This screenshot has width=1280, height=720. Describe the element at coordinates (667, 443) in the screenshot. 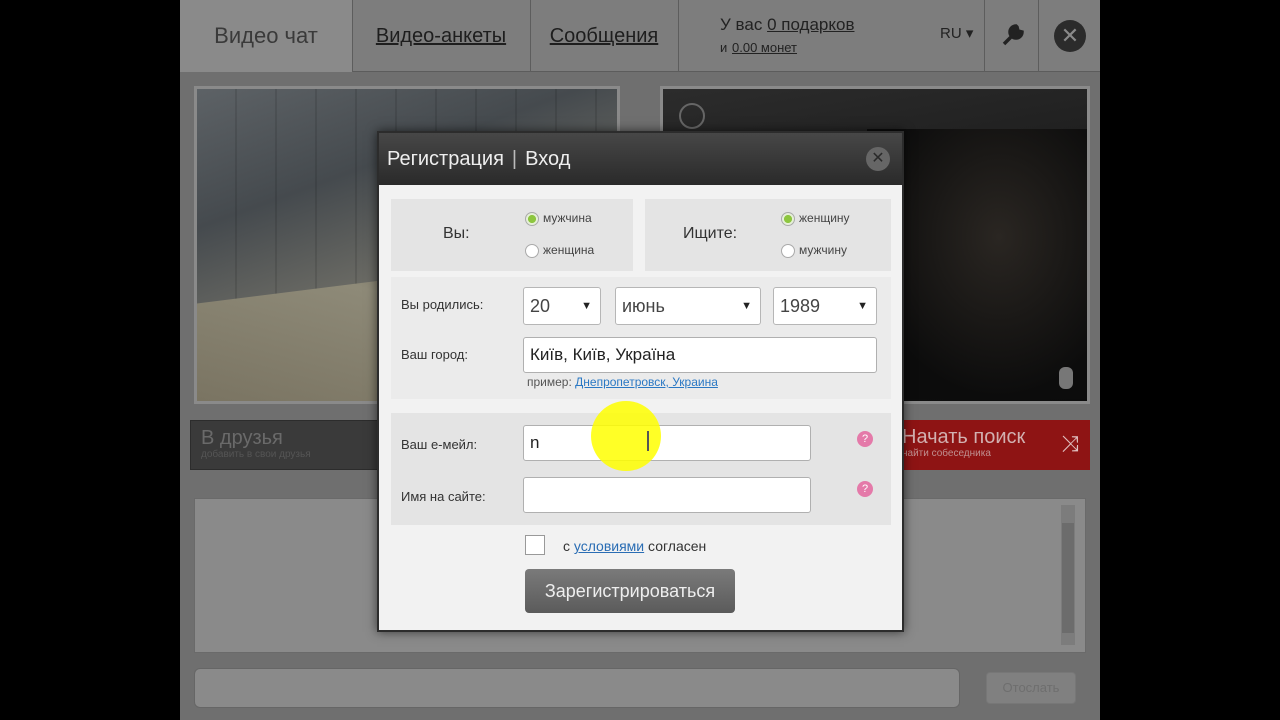

I see `email-input: n` at that location.